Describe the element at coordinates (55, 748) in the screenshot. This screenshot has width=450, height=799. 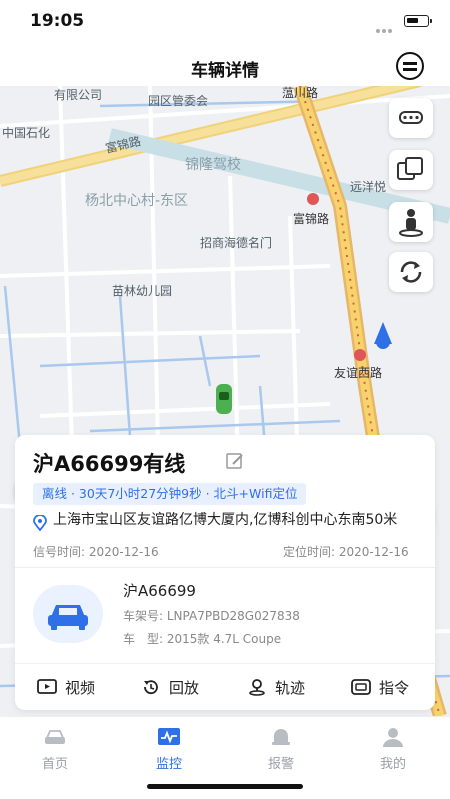
I see `tab-home: 首页` at that location.